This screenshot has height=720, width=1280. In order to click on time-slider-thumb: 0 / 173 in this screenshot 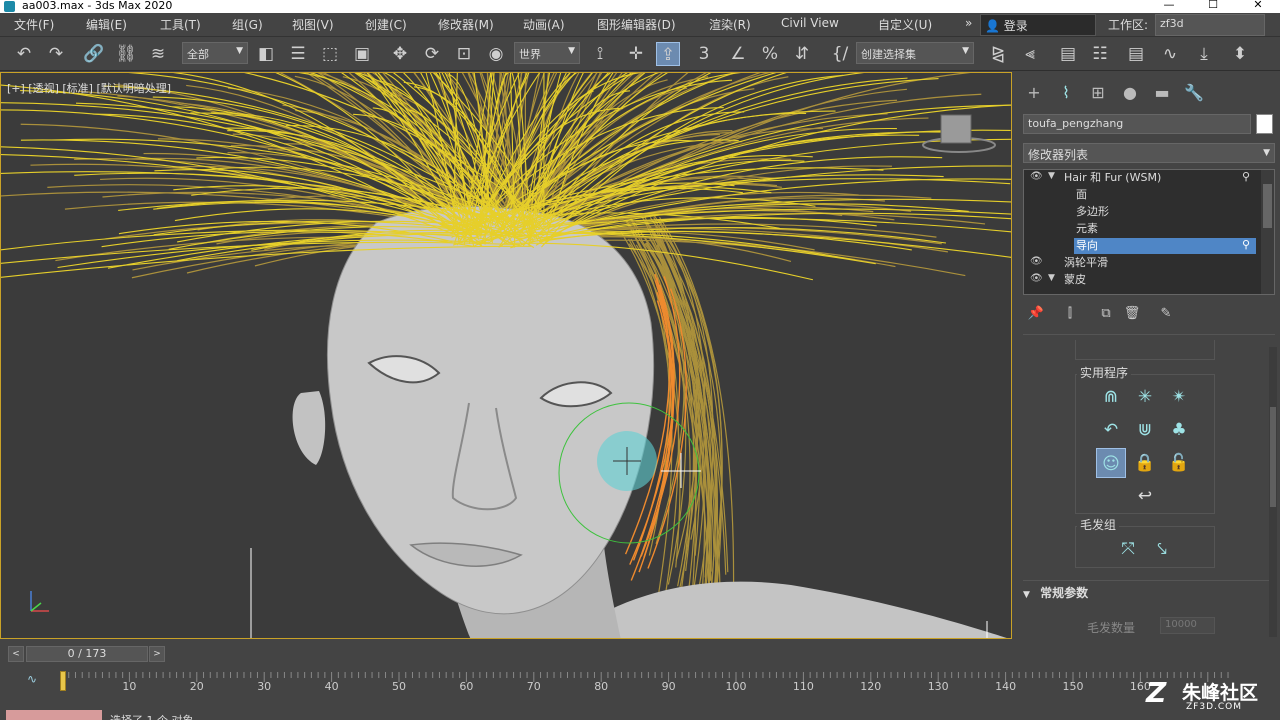, I will do `click(87, 654)`.